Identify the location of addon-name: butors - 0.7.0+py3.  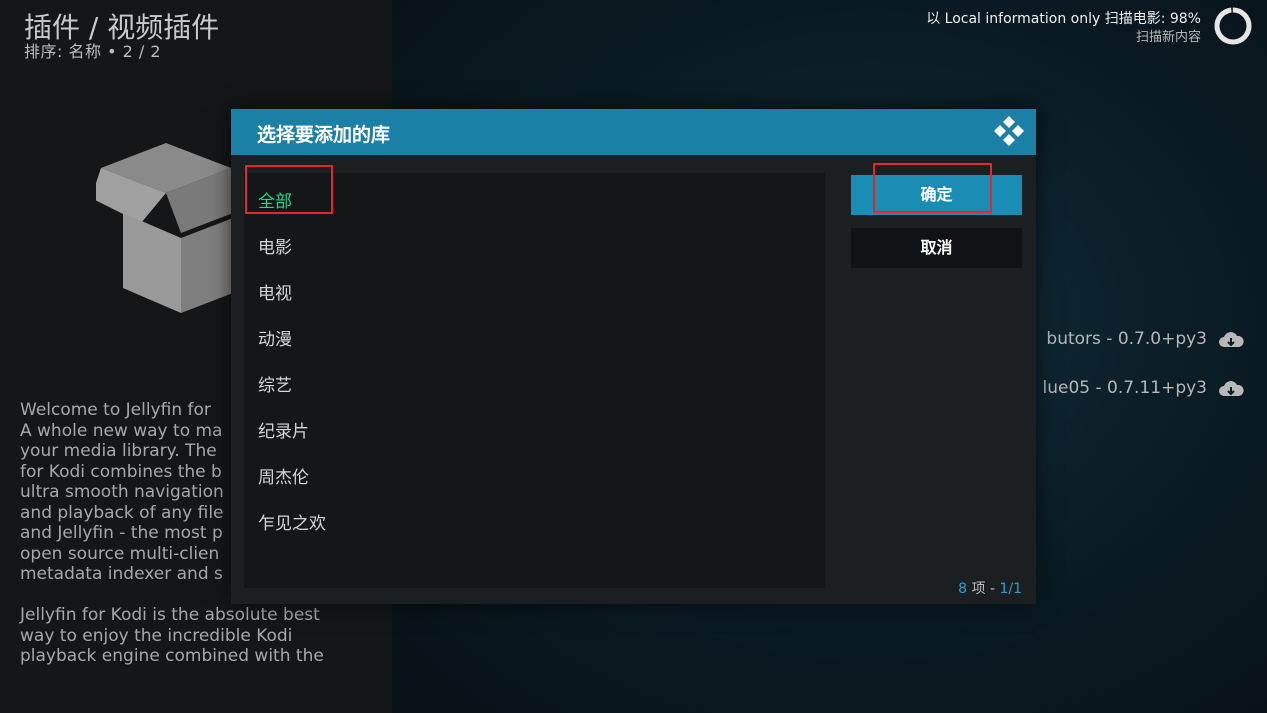
(1126, 339).